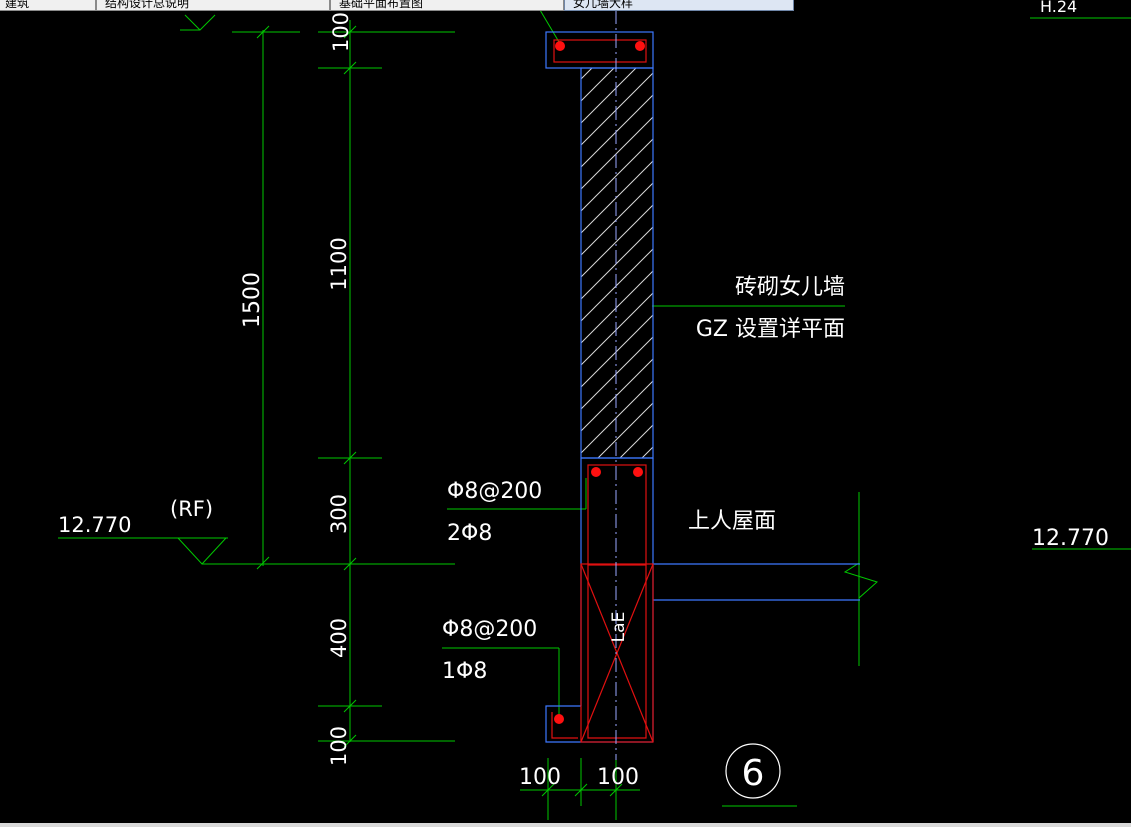  What do you see at coordinates (464, 671) in the screenshot?
I see `lower-rebar-main: 1Φ8` at bounding box center [464, 671].